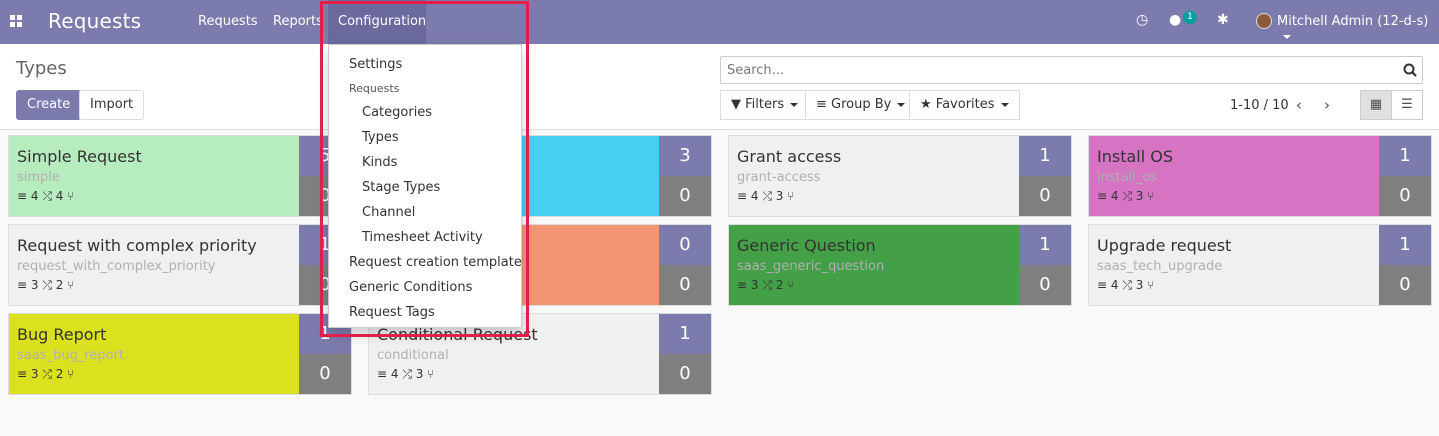 The image size is (1439, 436). I want to click on card-code: saas_tech_upgrade, so click(1160, 266).